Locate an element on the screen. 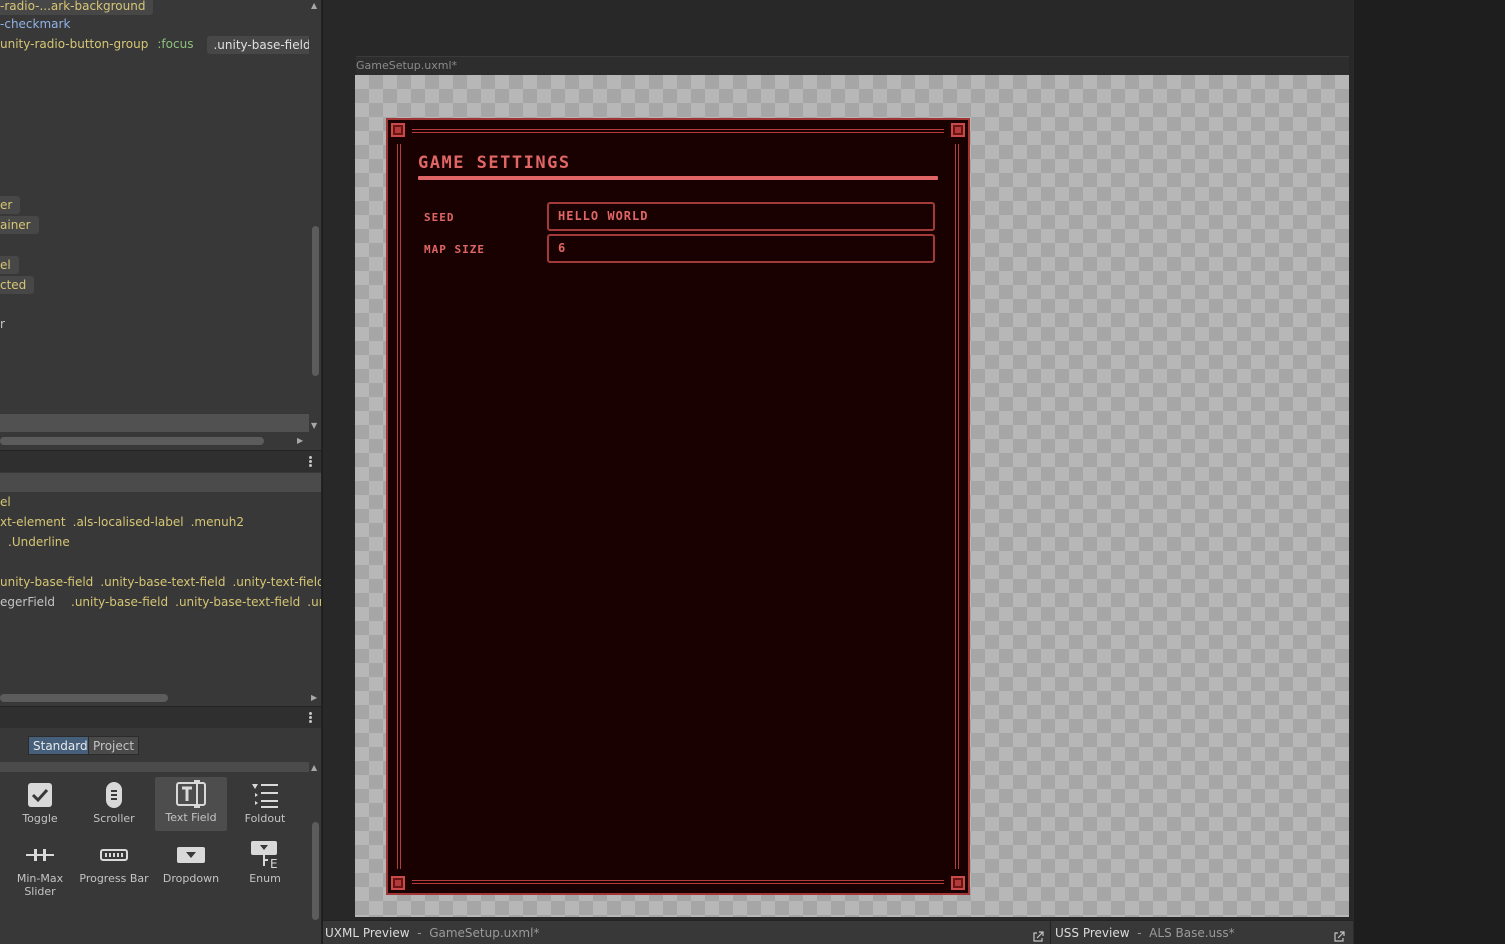 This screenshot has height=944, width=1505. selectors-hscrollbar: ▶ is located at coordinates (160, 441).